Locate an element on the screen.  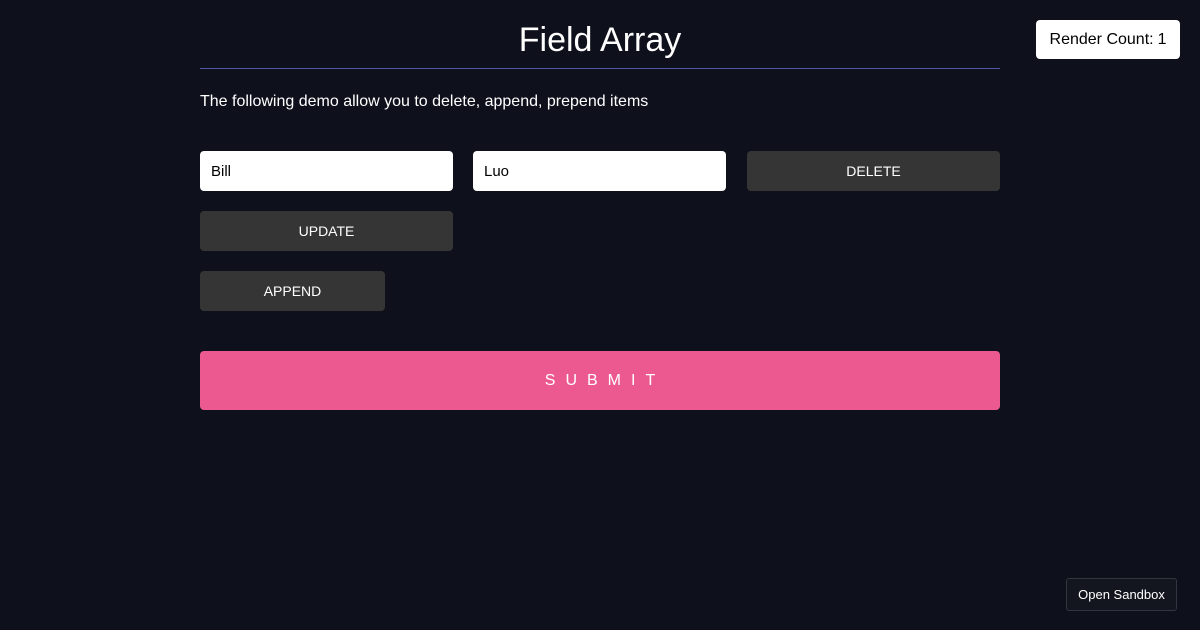
last-name-input is located at coordinates (599, 171).